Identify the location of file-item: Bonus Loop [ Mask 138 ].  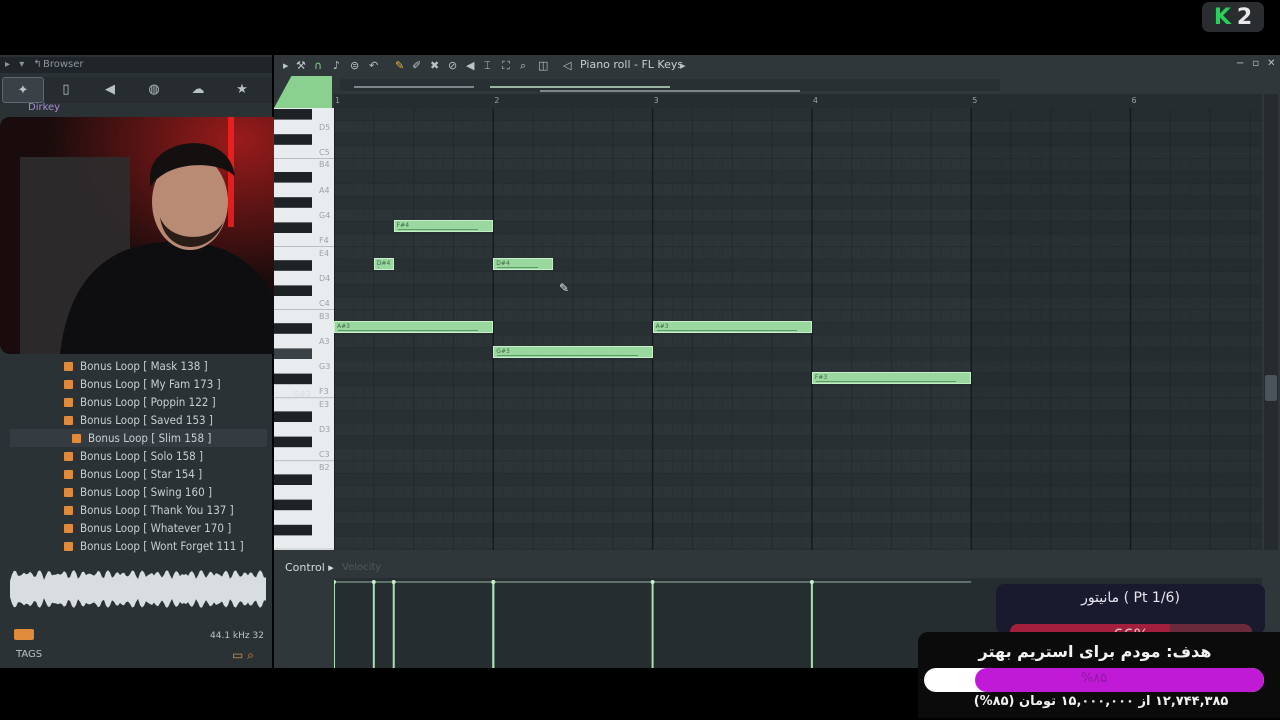
(136, 366).